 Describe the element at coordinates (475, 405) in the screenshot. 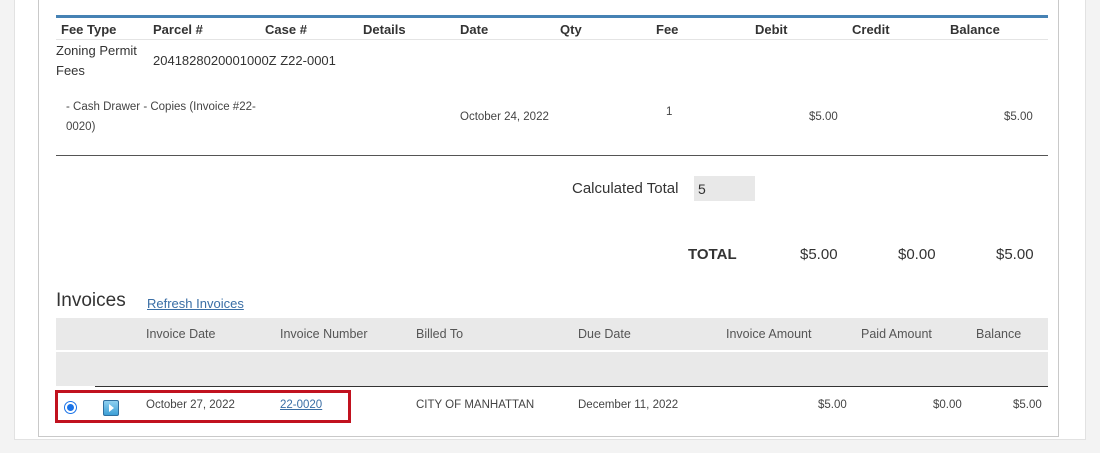

I see `invoice-billed-to: CITY OF MANHATTAN` at that location.